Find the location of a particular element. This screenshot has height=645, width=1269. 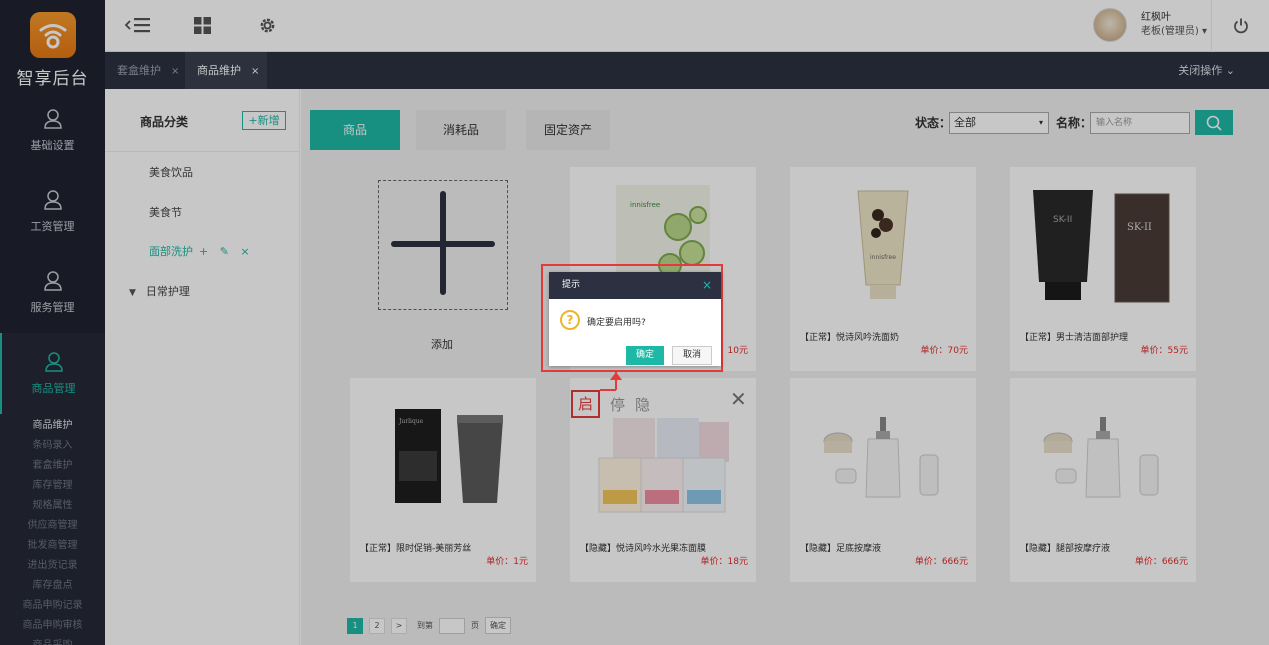

dialog-title: 提示 is located at coordinates (571, 285).